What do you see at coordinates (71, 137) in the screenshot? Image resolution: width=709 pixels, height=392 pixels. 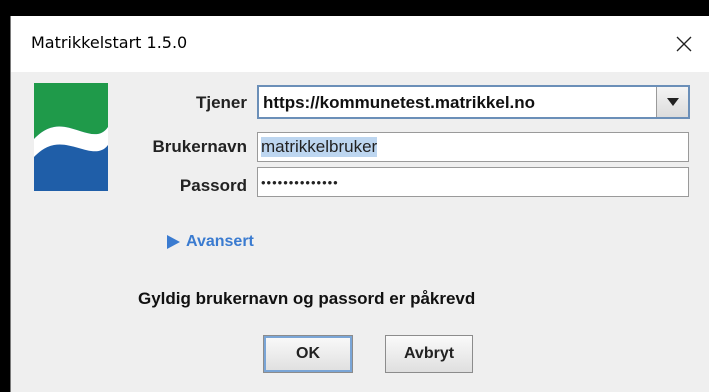 I see `municipality-logo-icon` at bounding box center [71, 137].